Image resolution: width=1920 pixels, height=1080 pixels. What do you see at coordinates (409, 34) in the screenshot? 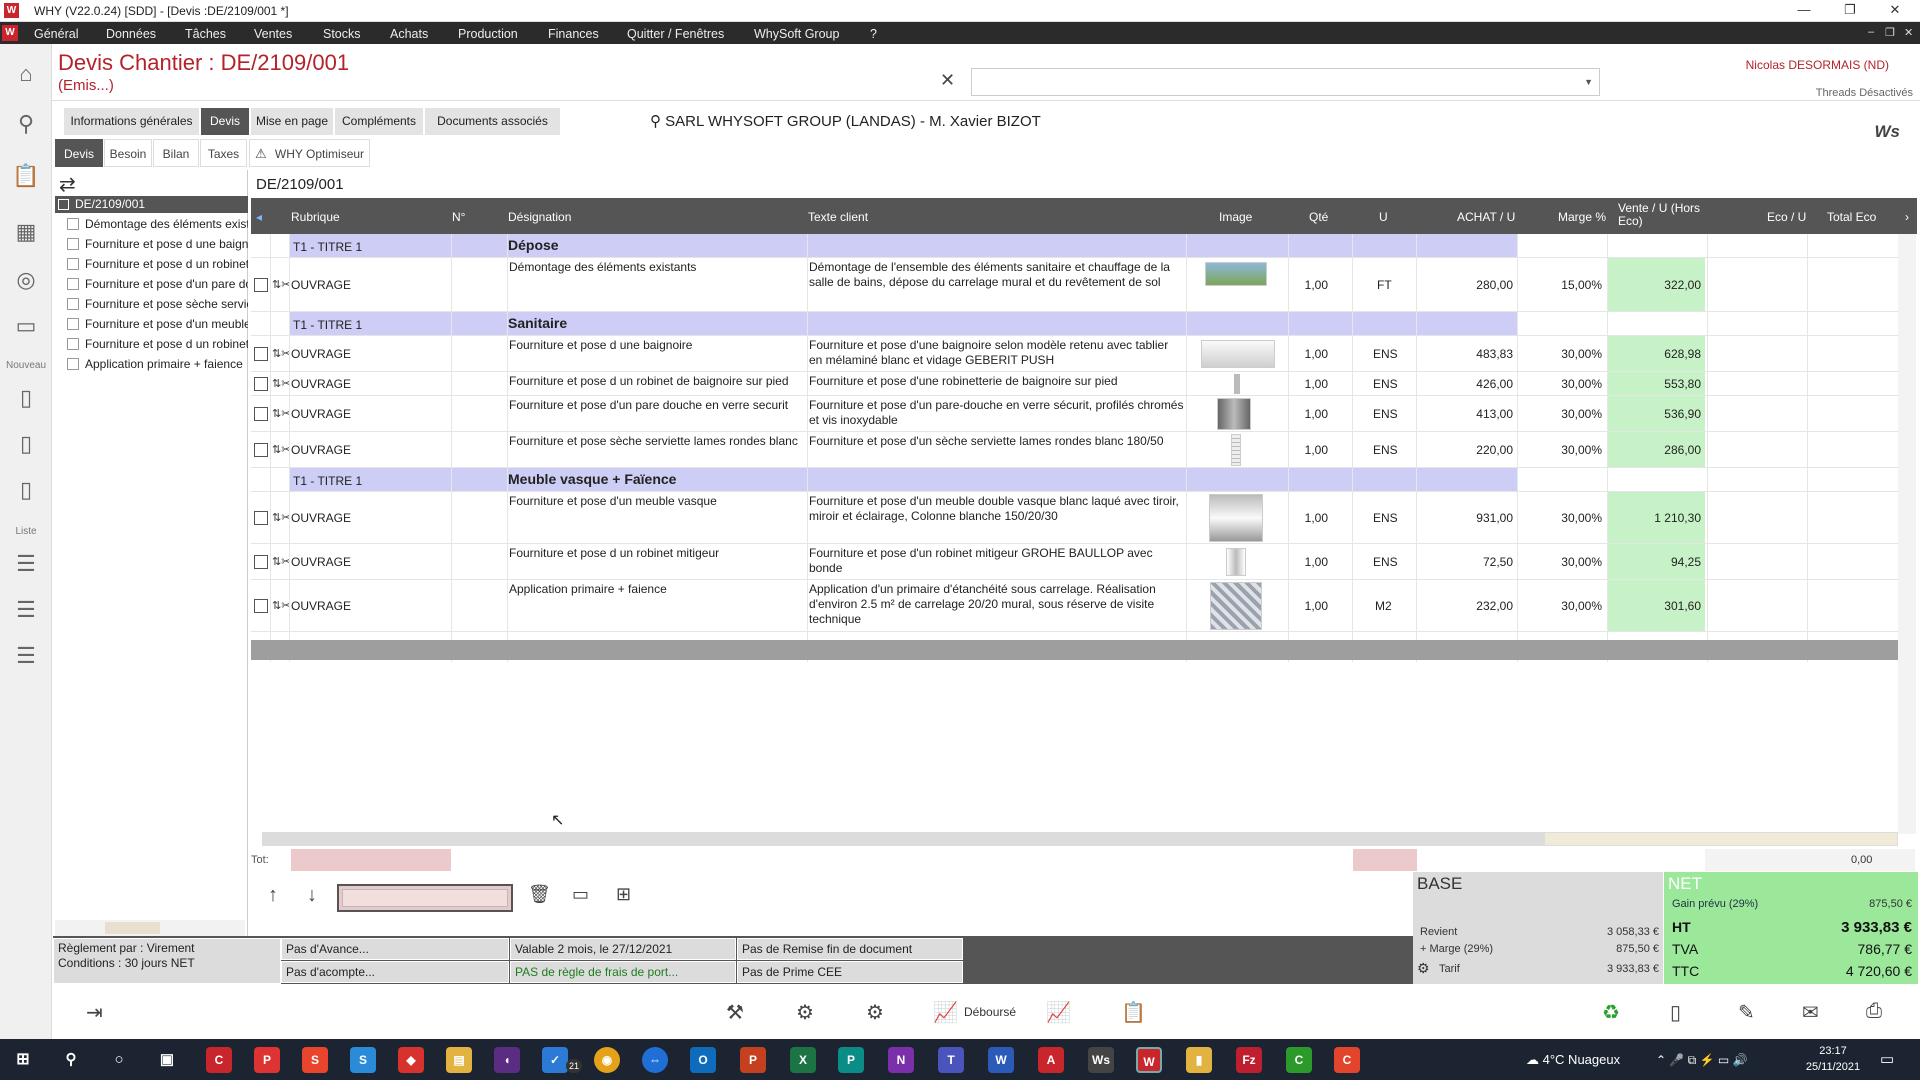
I see `menu-achats: Achats` at bounding box center [409, 34].